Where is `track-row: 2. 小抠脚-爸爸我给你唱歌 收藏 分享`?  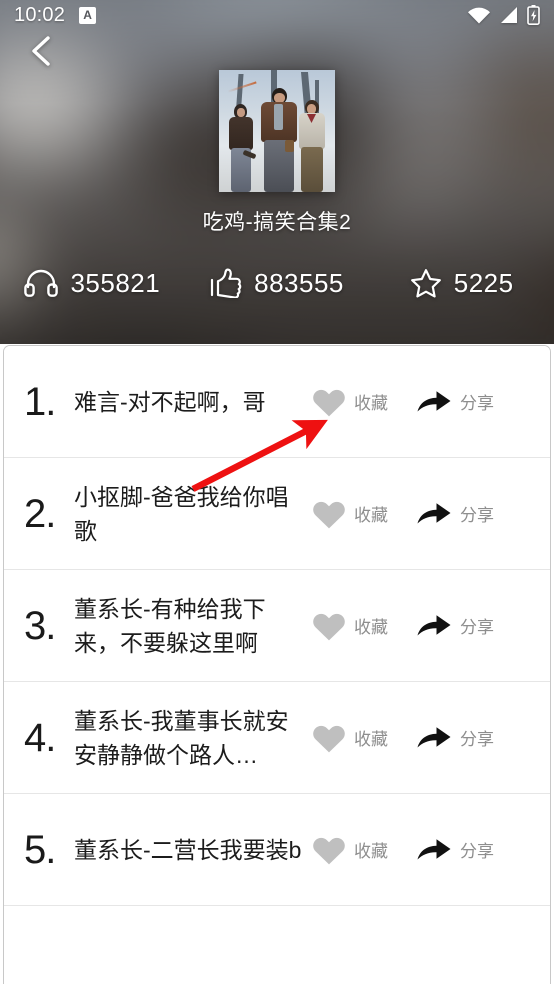 track-row: 2. 小抠脚-爸爸我给你唱歌 收藏 分享 is located at coordinates (277, 514).